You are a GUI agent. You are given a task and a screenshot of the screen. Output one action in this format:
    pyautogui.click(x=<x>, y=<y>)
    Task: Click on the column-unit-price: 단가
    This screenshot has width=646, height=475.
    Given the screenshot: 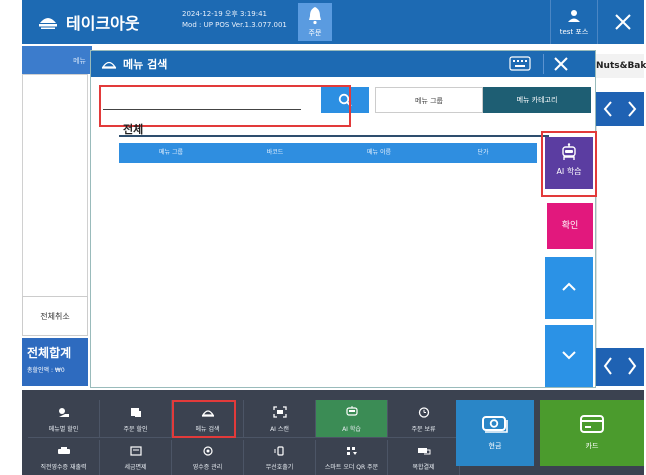 What is the action you would take?
    pyautogui.click(x=483, y=152)
    